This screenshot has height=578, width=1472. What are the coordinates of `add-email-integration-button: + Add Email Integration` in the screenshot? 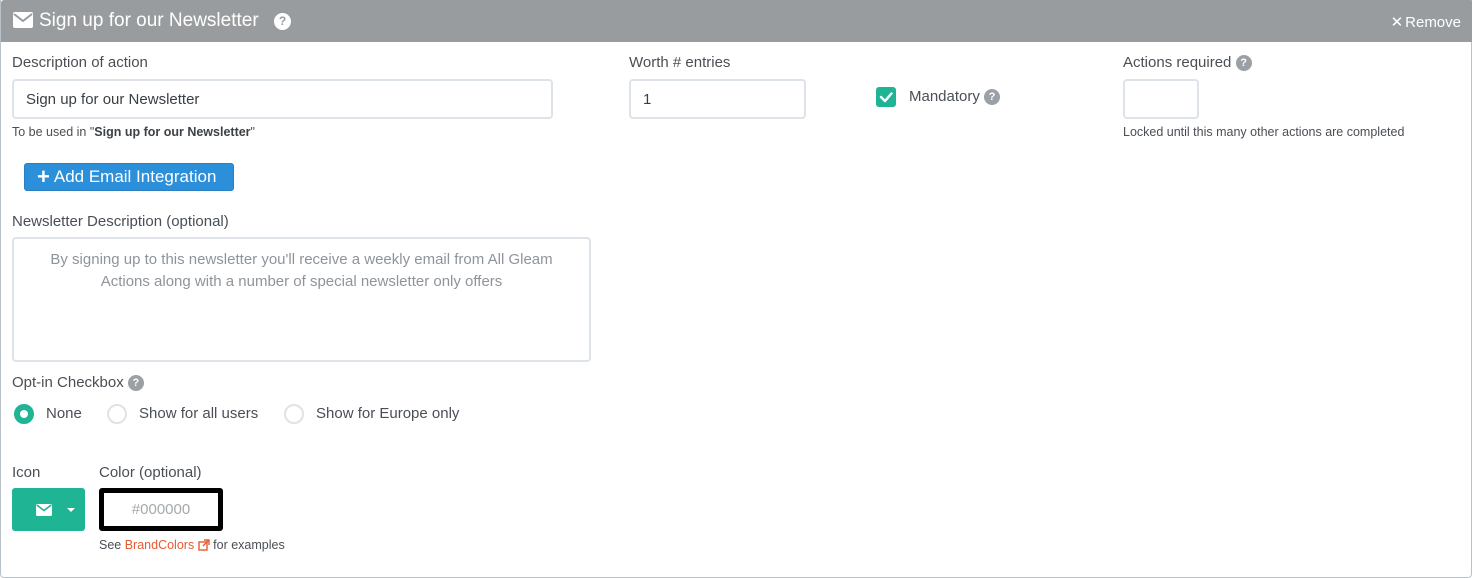 It's located at (129, 177).